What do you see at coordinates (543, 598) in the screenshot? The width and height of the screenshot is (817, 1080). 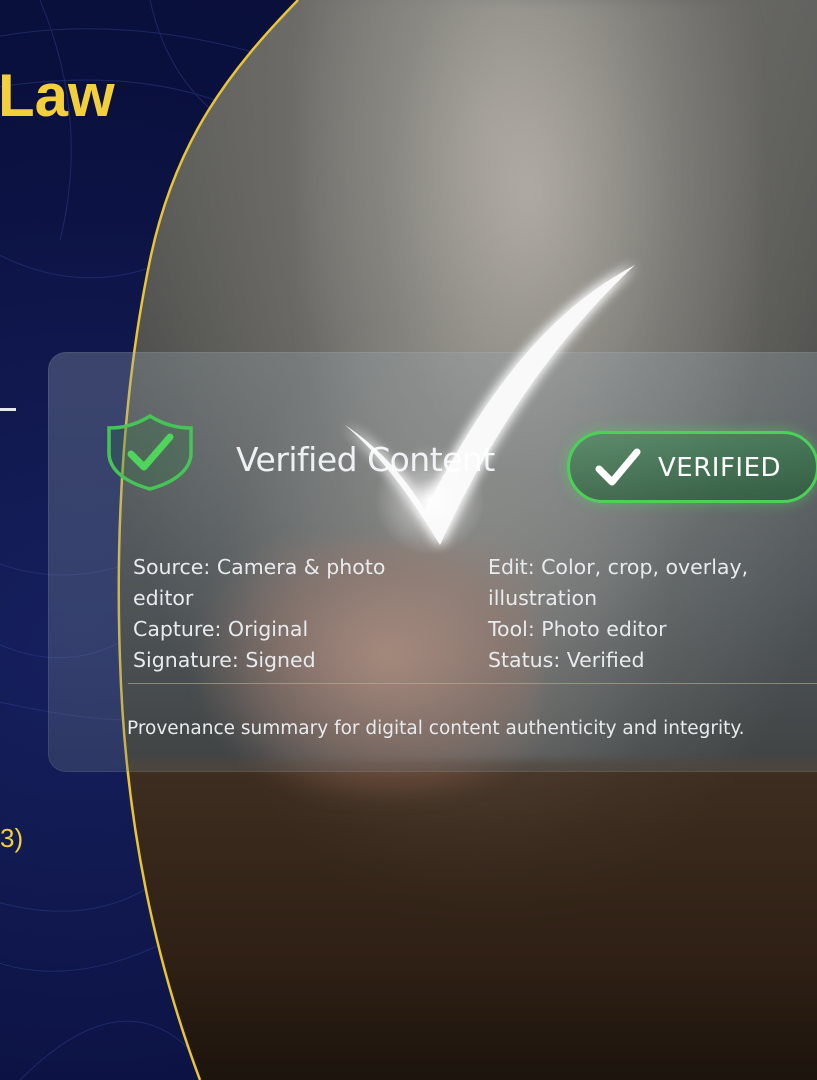 I see `info-row: illustration` at bounding box center [543, 598].